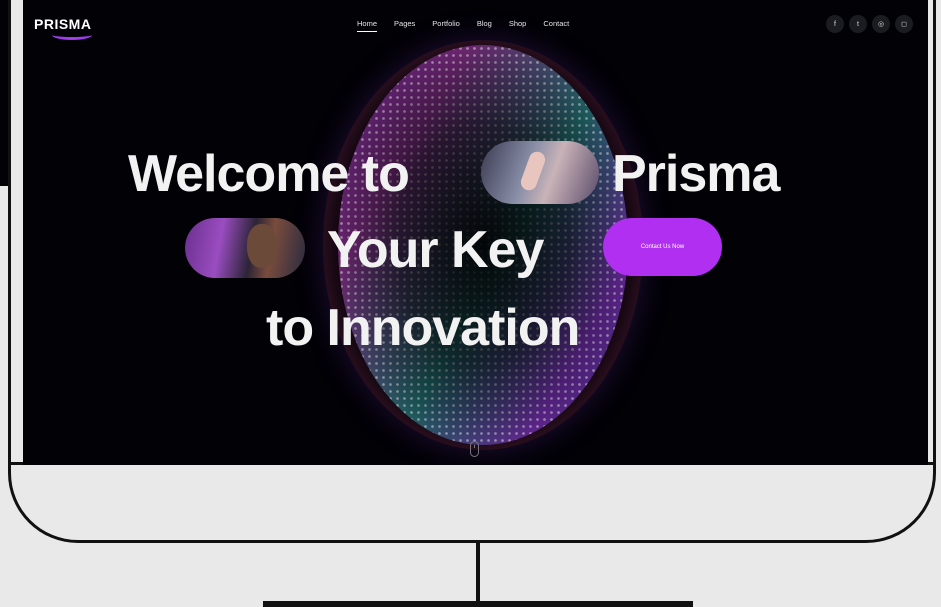 The width and height of the screenshot is (941, 607). I want to click on monitor-base, so click(478, 604).